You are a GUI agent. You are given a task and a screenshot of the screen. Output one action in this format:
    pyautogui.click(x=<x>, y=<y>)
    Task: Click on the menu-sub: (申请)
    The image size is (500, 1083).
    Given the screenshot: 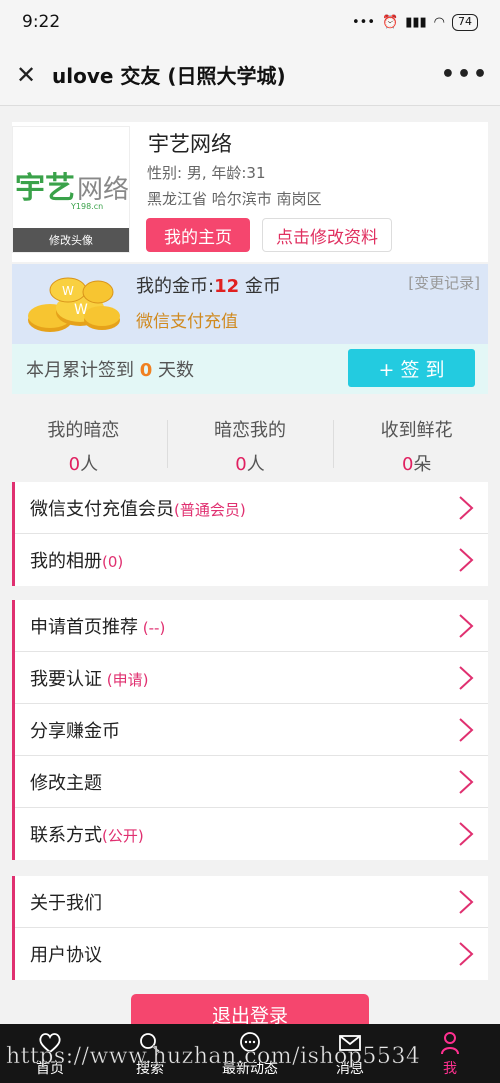 What is the action you would take?
    pyautogui.click(x=125, y=679)
    